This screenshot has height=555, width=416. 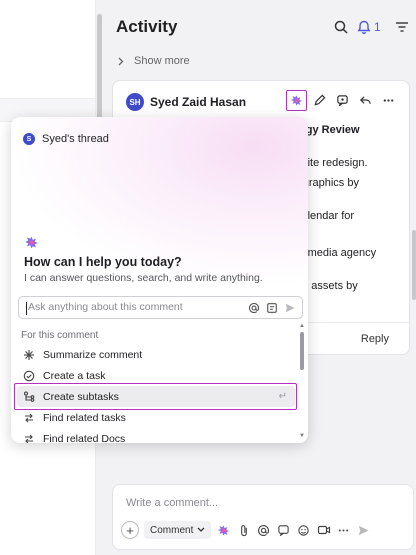 I want to click on comment-actions, so click(x=342, y=100).